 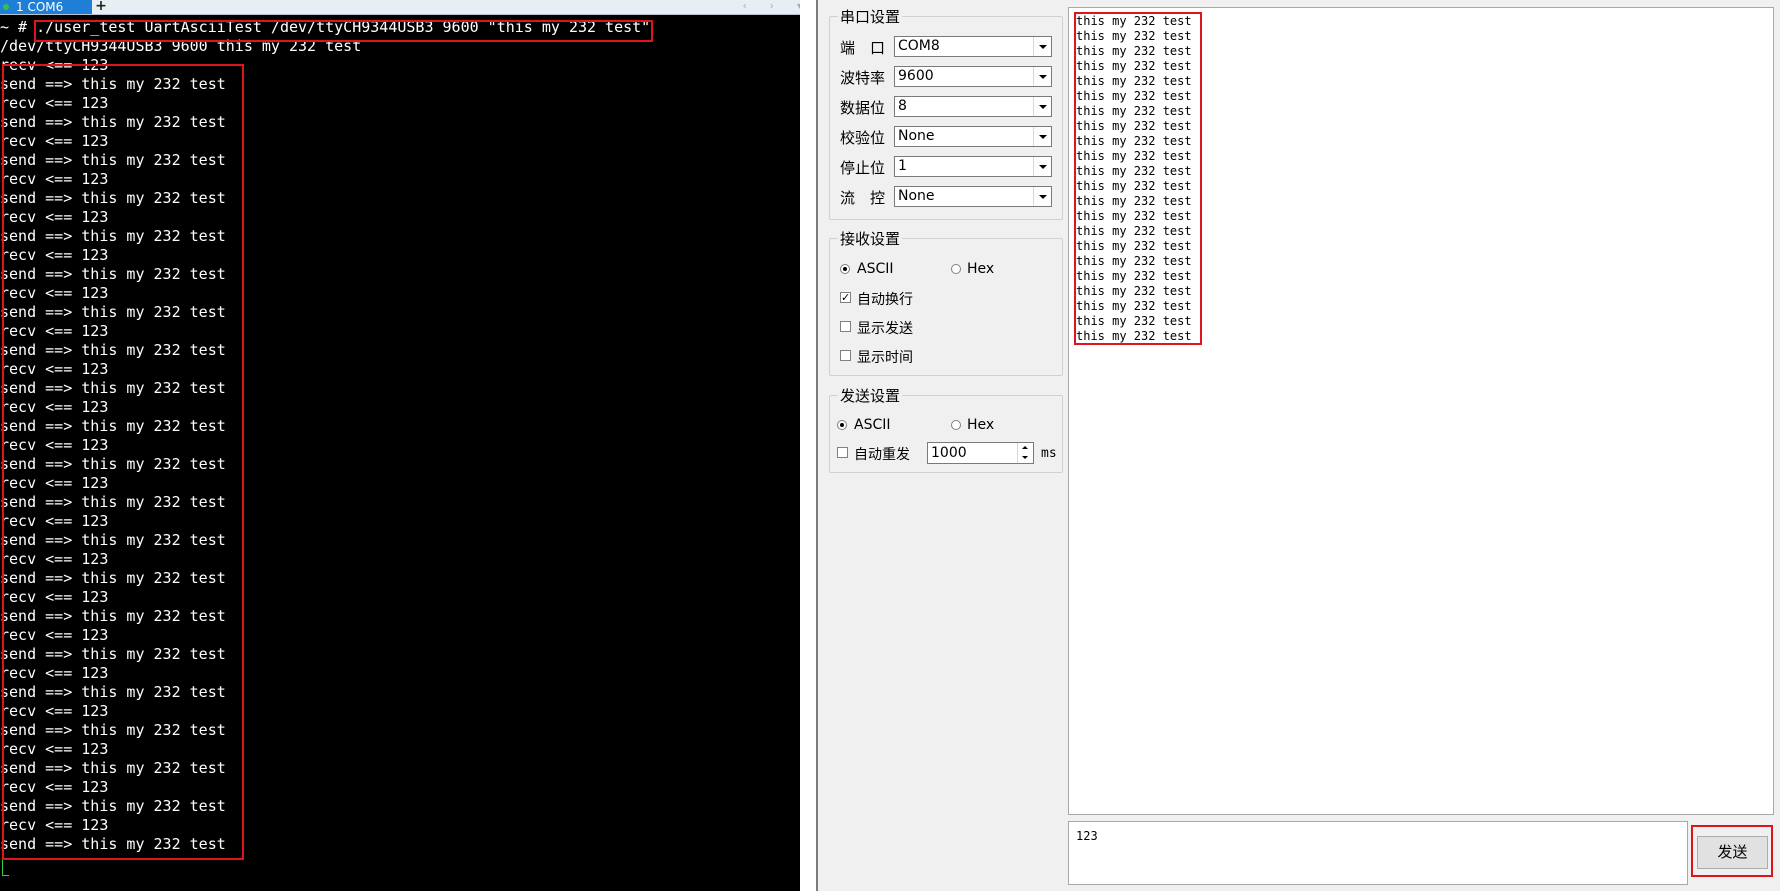 I want to click on flow-value: None, so click(x=916, y=196).